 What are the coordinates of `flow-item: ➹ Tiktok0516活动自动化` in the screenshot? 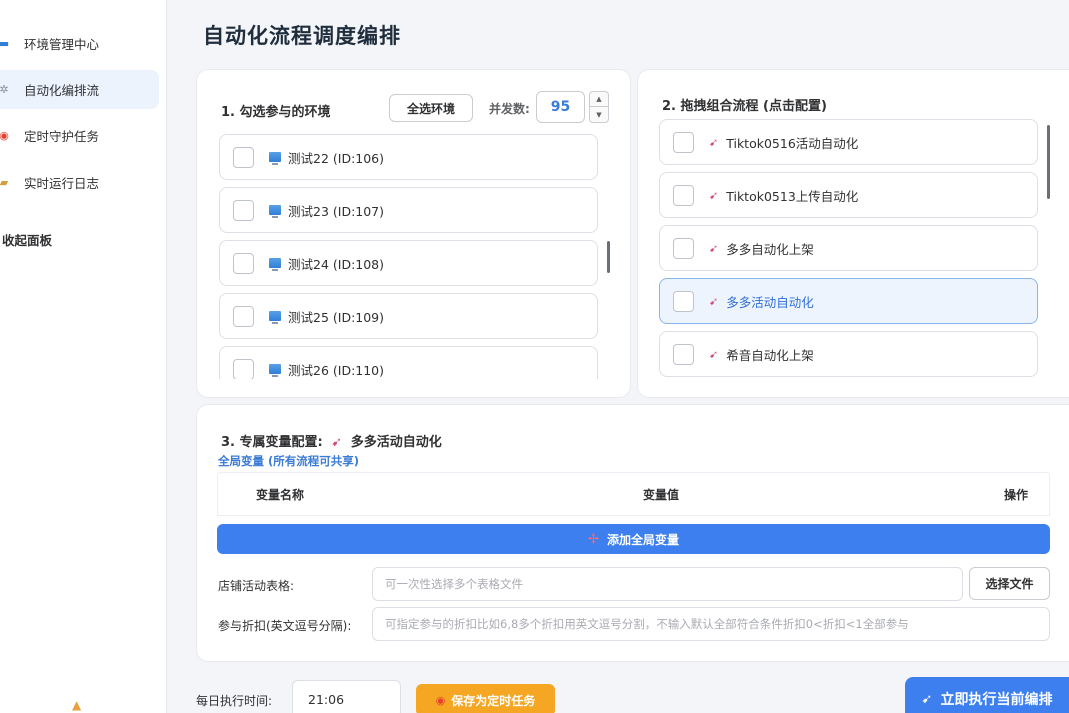 It's located at (848, 142).